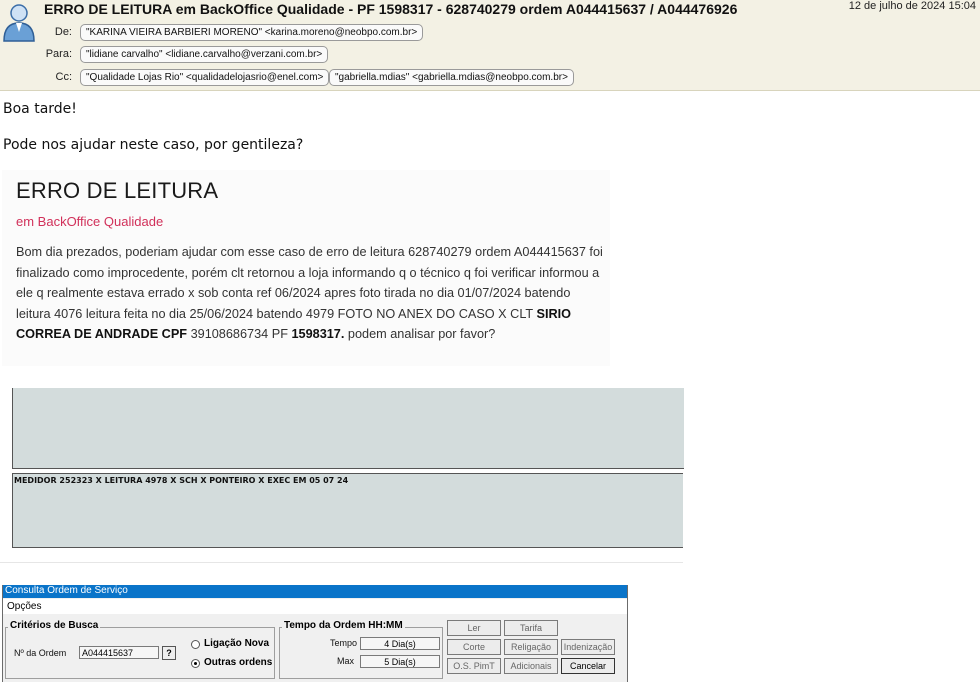 The height and width of the screenshot is (682, 980). Describe the element at coordinates (912, 6) in the screenshot. I see `email-date: 12 de julho de 2024 15:04` at that location.